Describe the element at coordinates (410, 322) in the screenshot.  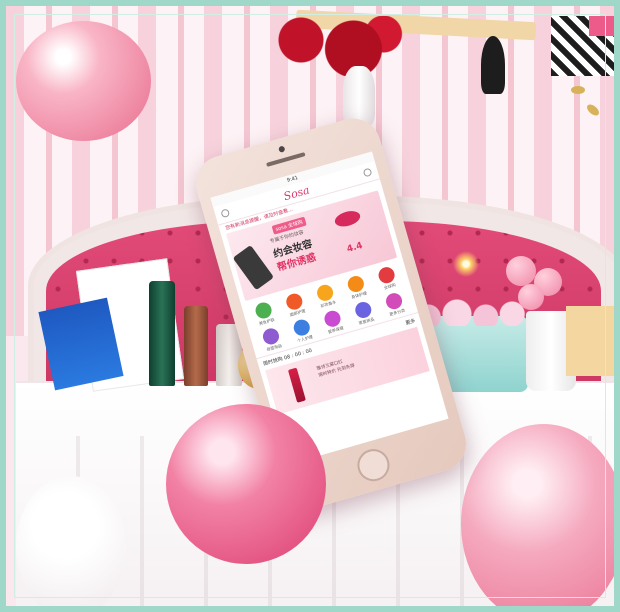
I see `more-link: 更多` at that location.